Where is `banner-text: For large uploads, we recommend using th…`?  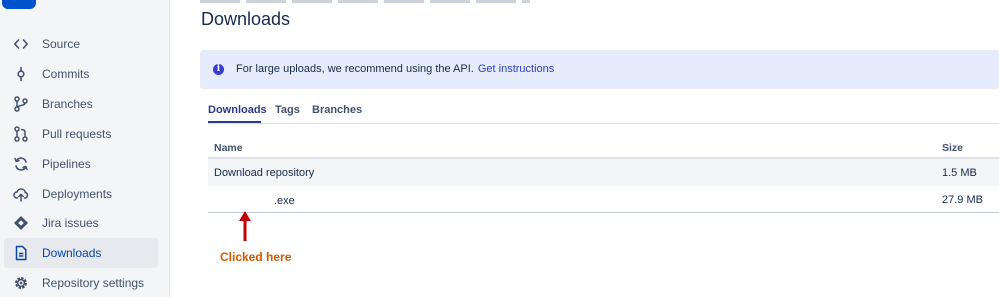
banner-text: For large uploads, we recommend using th… is located at coordinates (355, 69).